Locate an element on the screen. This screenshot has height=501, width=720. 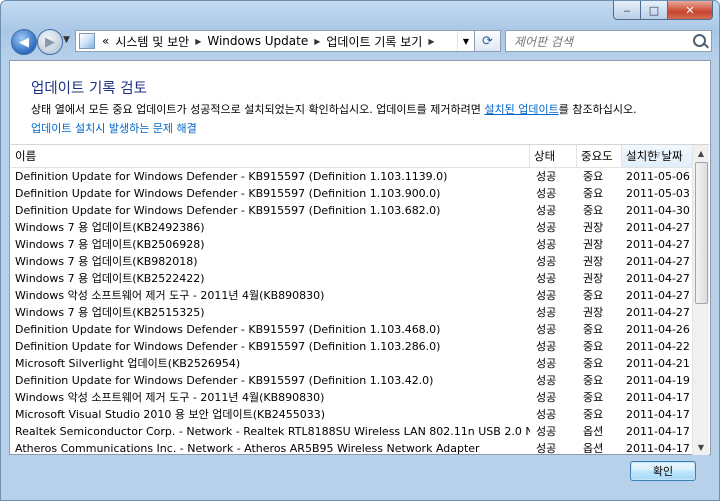
recent-pages-dropdown-icon: ▼ is located at coordinates (66, 40).